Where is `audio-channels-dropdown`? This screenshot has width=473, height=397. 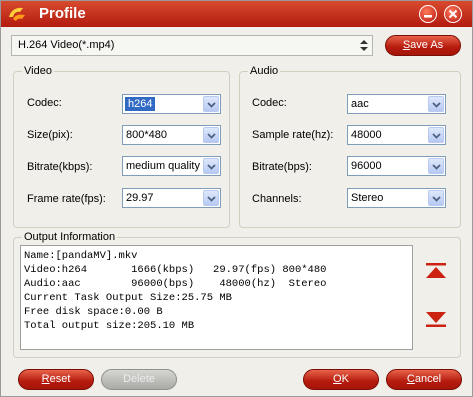 audio-channels-dropdown is located at coordinates (436, 198).